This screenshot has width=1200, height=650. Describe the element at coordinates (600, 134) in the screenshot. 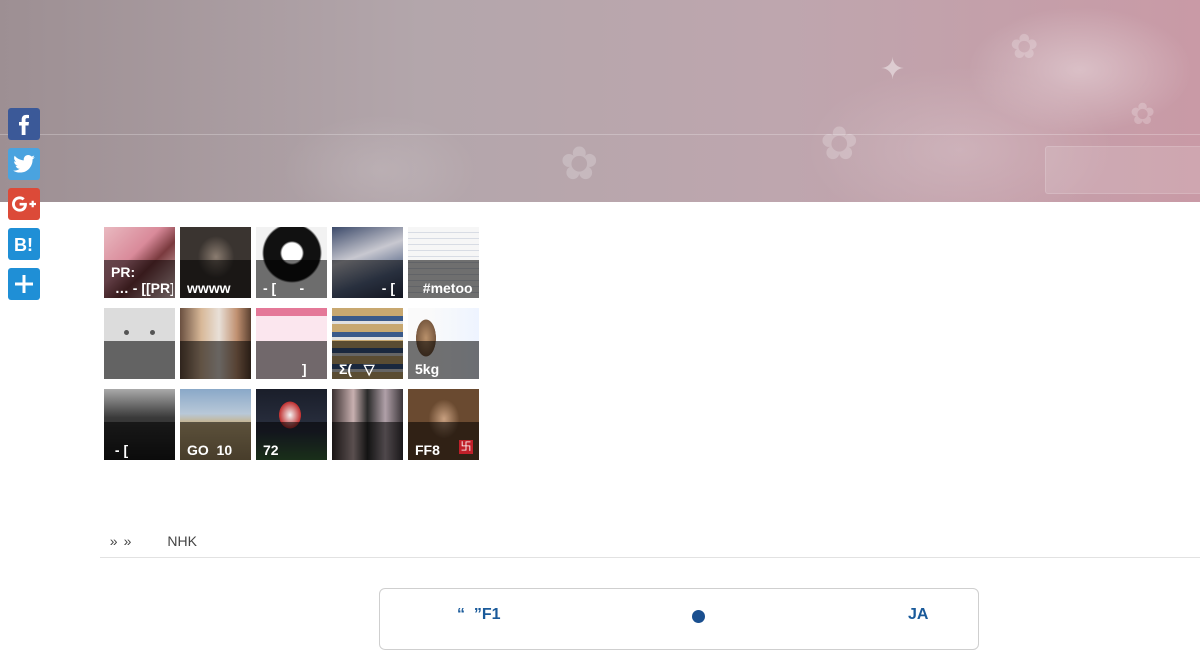

I see `banner-divider` at that location.